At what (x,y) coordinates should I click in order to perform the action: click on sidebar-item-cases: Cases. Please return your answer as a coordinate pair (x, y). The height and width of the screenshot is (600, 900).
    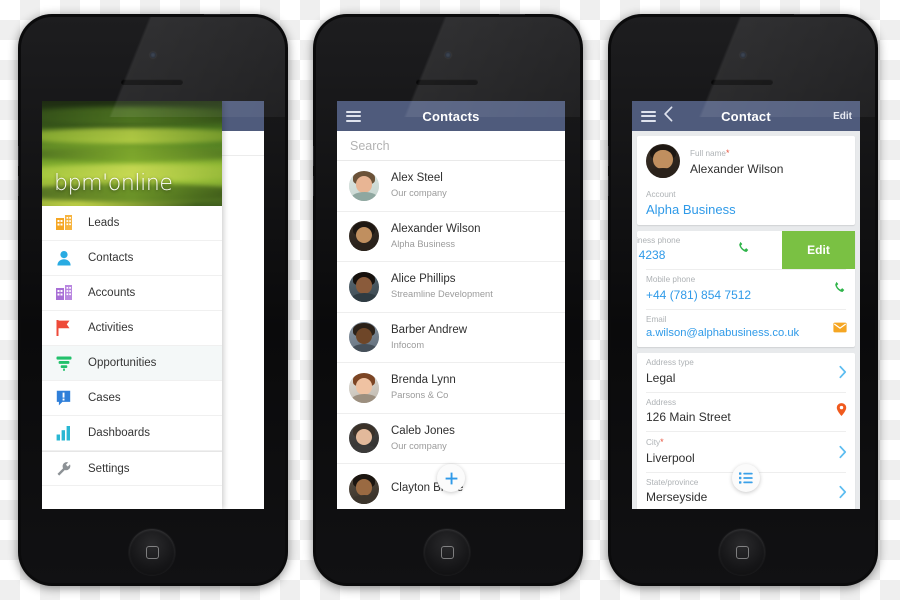
    Looking at the image, I should click on (132, 398).